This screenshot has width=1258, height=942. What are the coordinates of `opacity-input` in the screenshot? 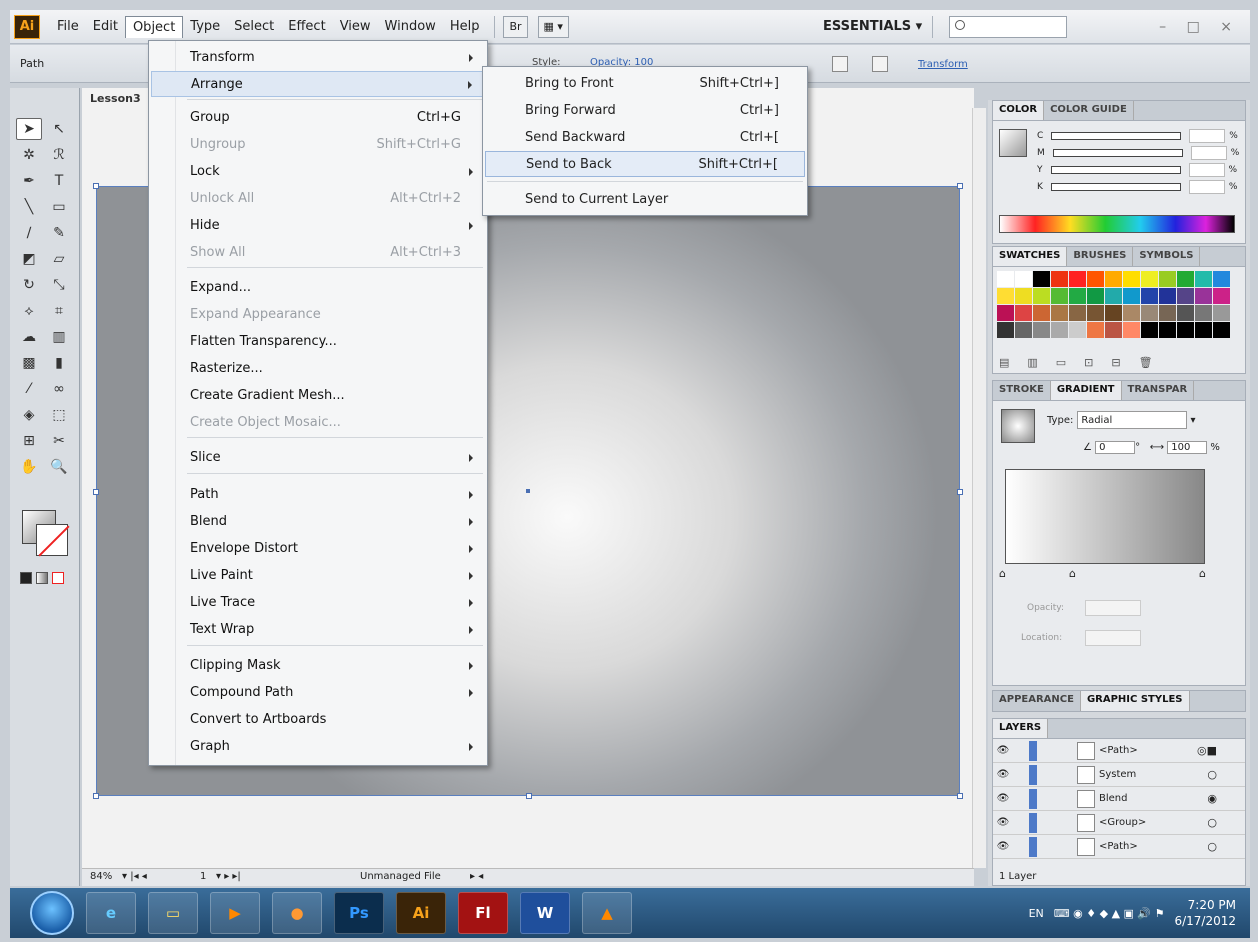 It's located at (1113, 608).